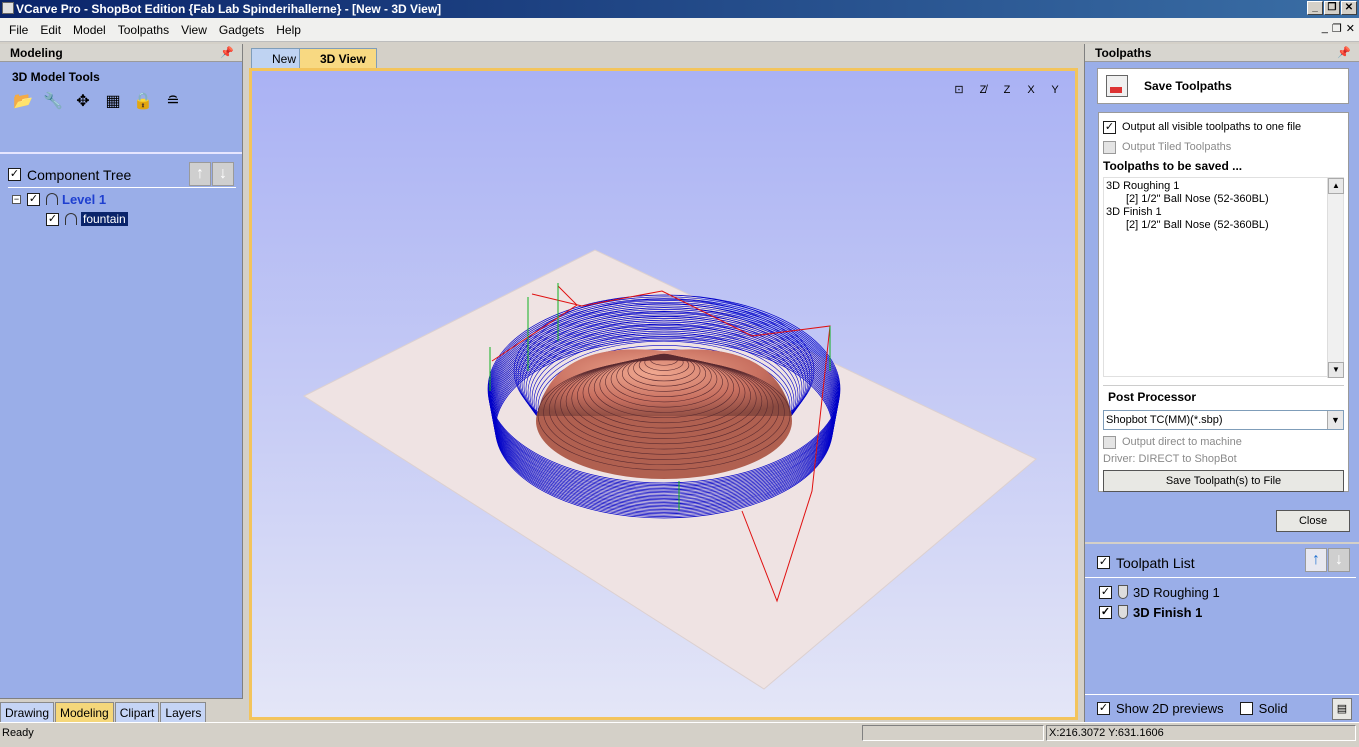 The image size is (1359, 747). I want to click on menu-help: Help, so click(288, 30).